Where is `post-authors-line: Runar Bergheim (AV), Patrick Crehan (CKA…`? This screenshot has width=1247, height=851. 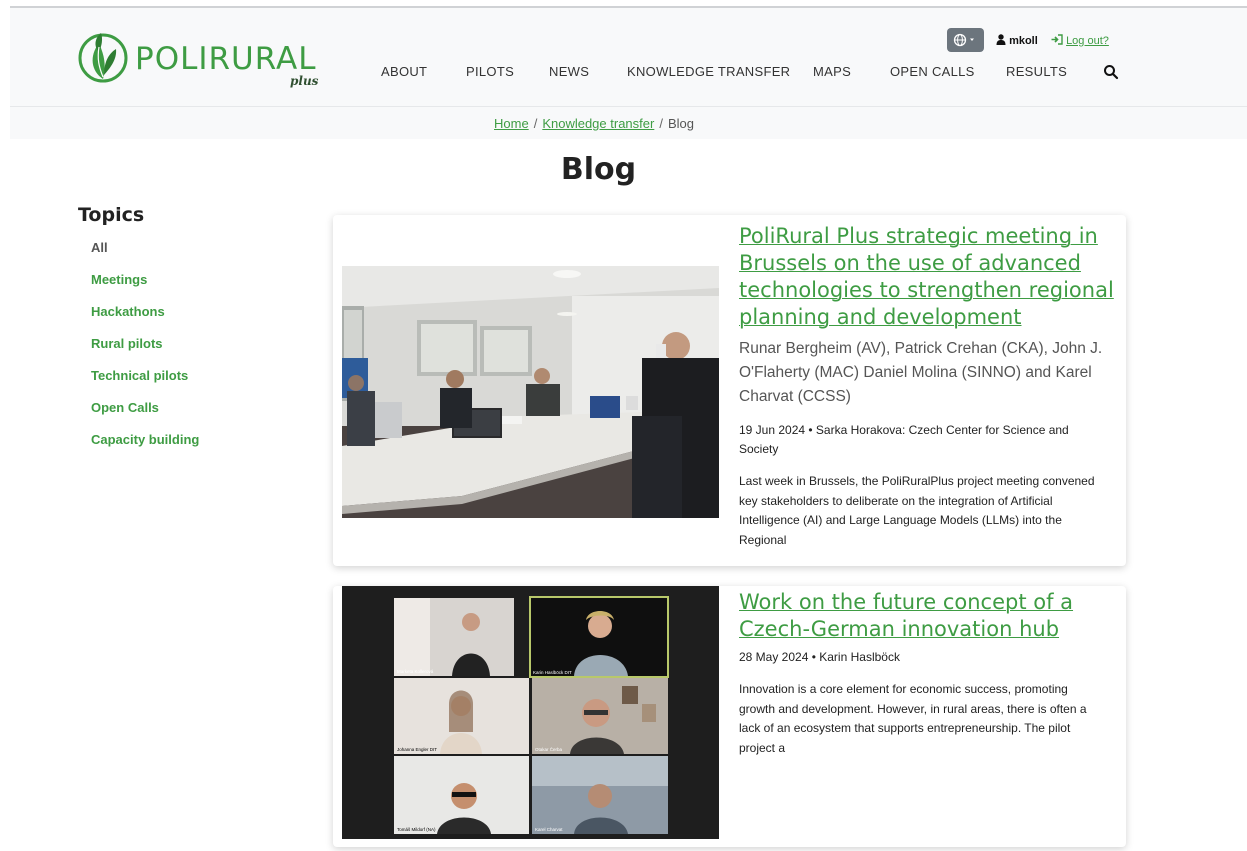 post-authors-line: Runar Bergheim (AV), Patrick Crehan (CKA… is located at coordinates (921, 348).